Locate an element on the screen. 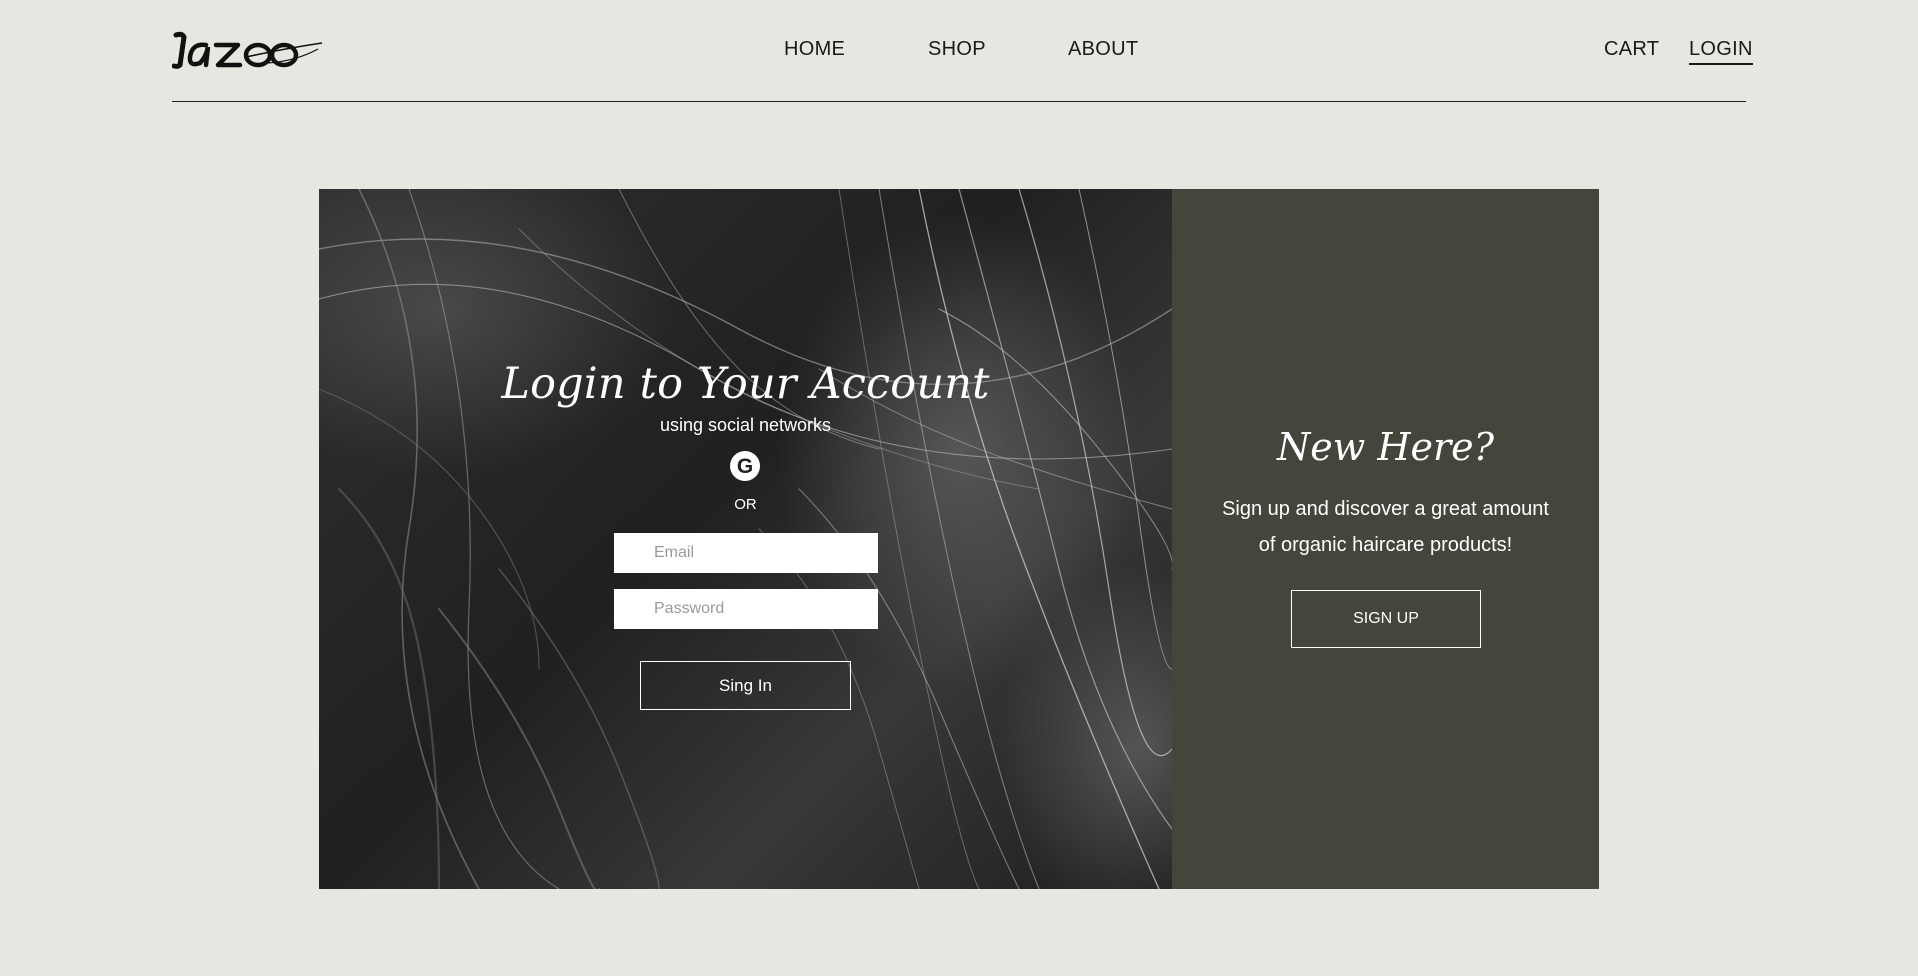 The image size is (1918, 976). password-field is located at coordinates (746, 609).